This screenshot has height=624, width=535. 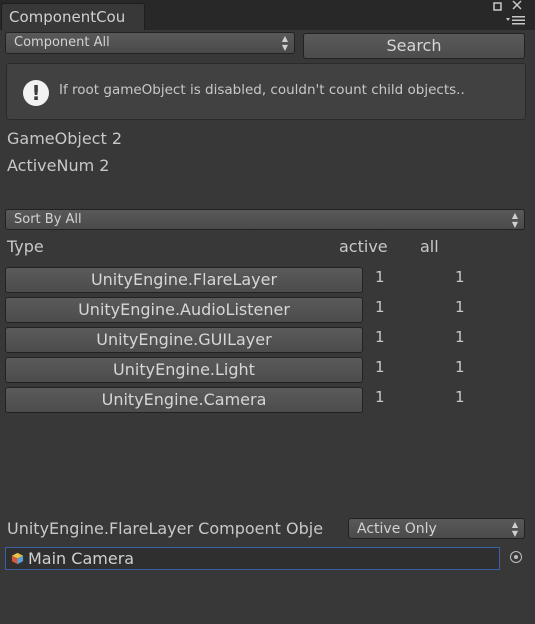 I want to click on search-button: Search, so click(x=414, y=46).